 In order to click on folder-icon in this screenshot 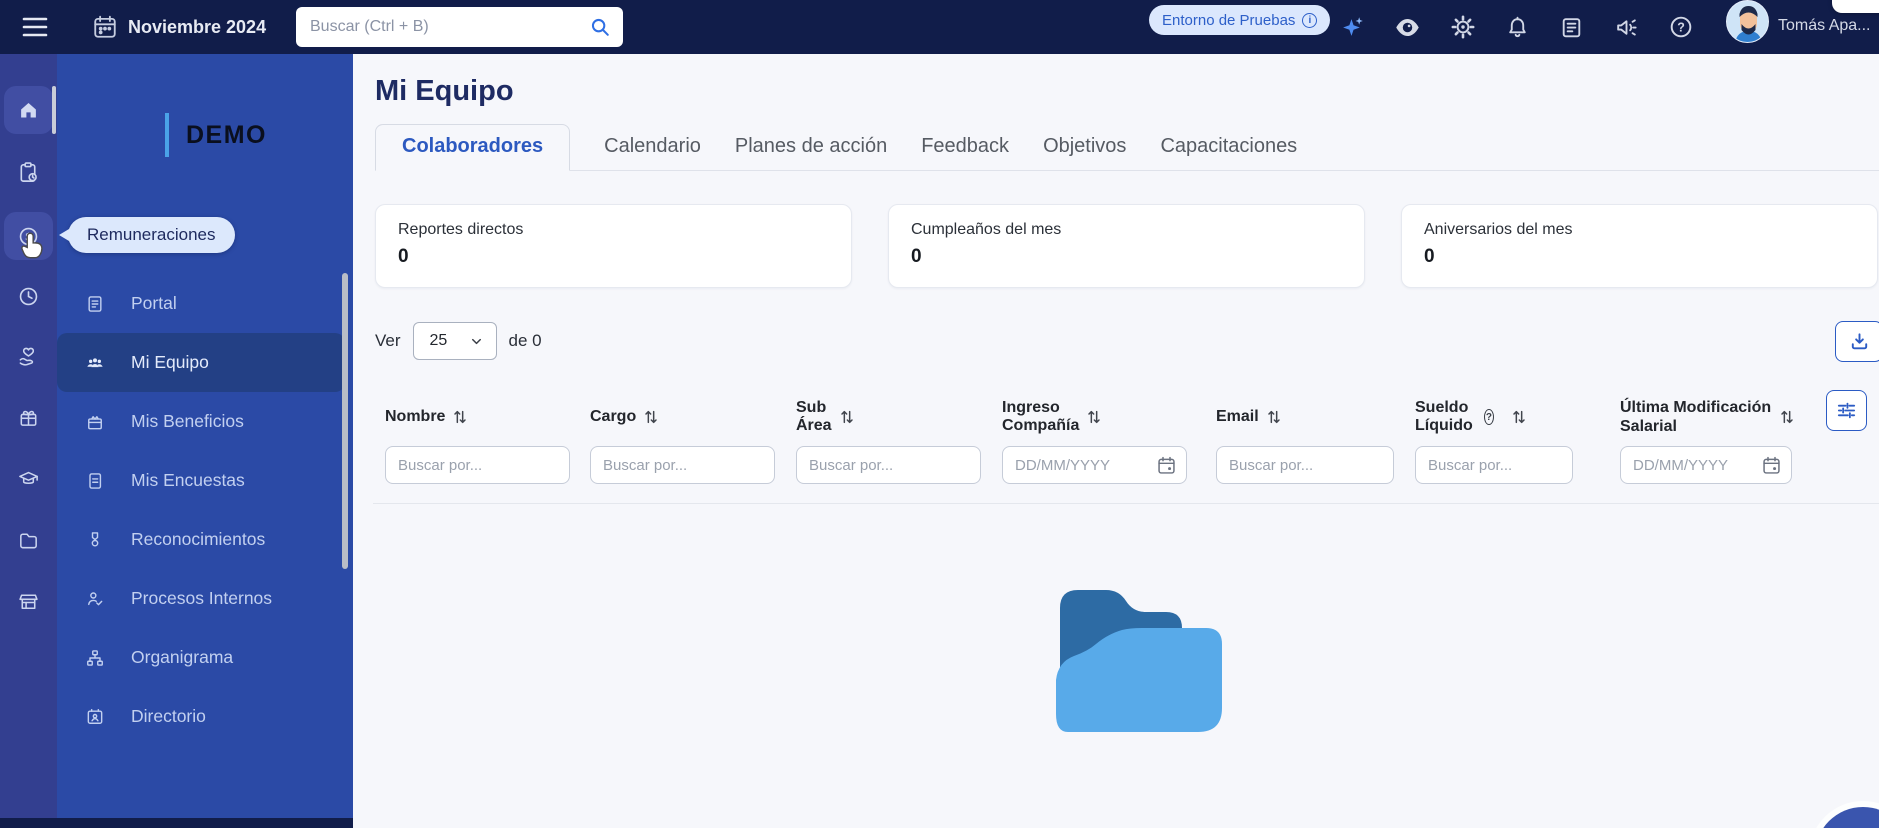, I will do `click(28, 540)`.